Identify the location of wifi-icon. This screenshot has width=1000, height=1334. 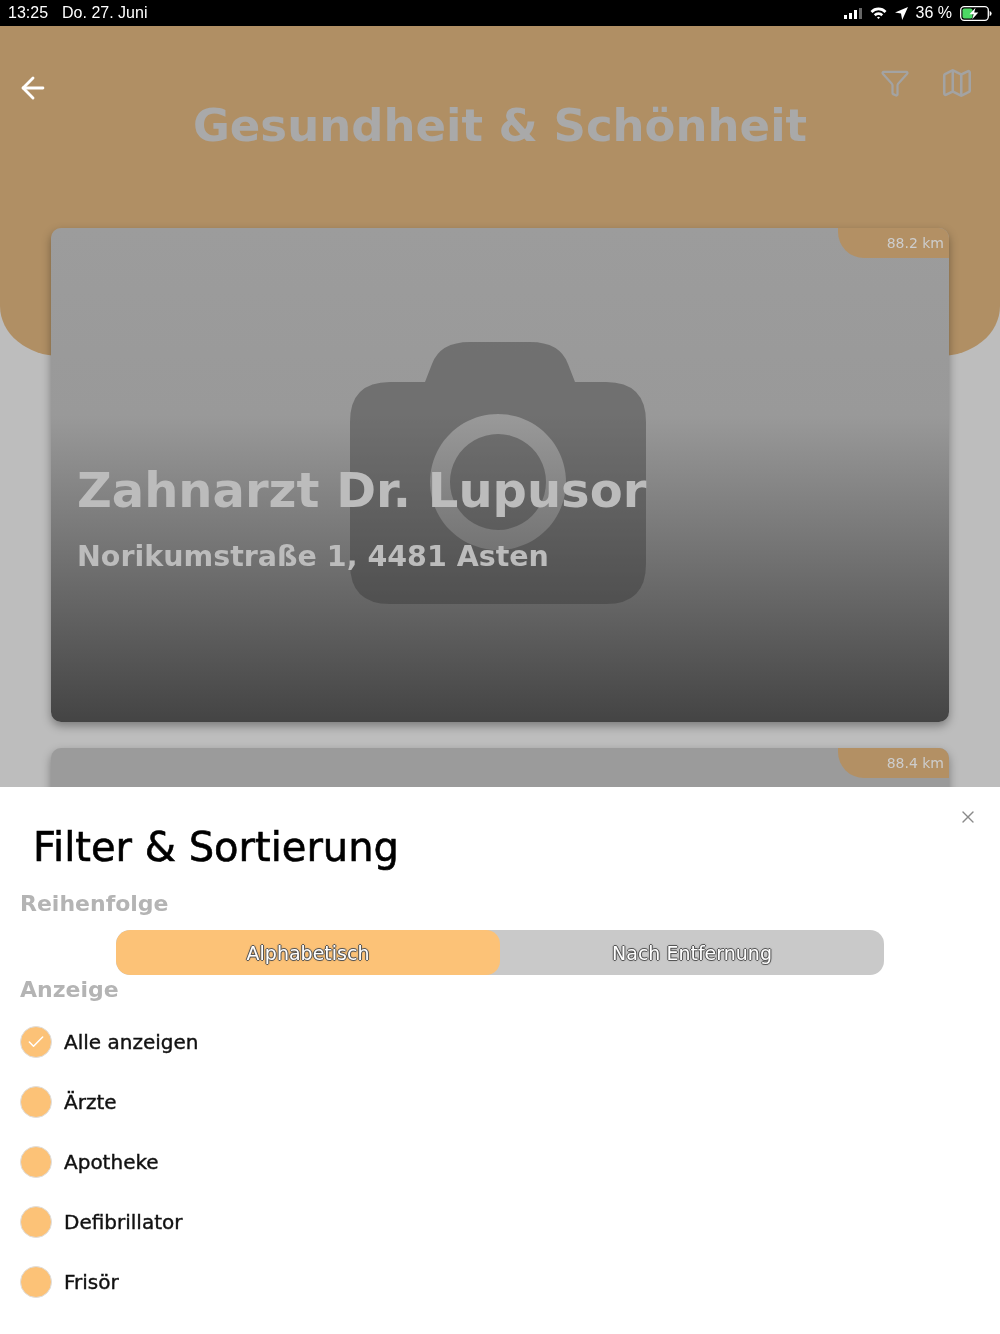
(878, 13).